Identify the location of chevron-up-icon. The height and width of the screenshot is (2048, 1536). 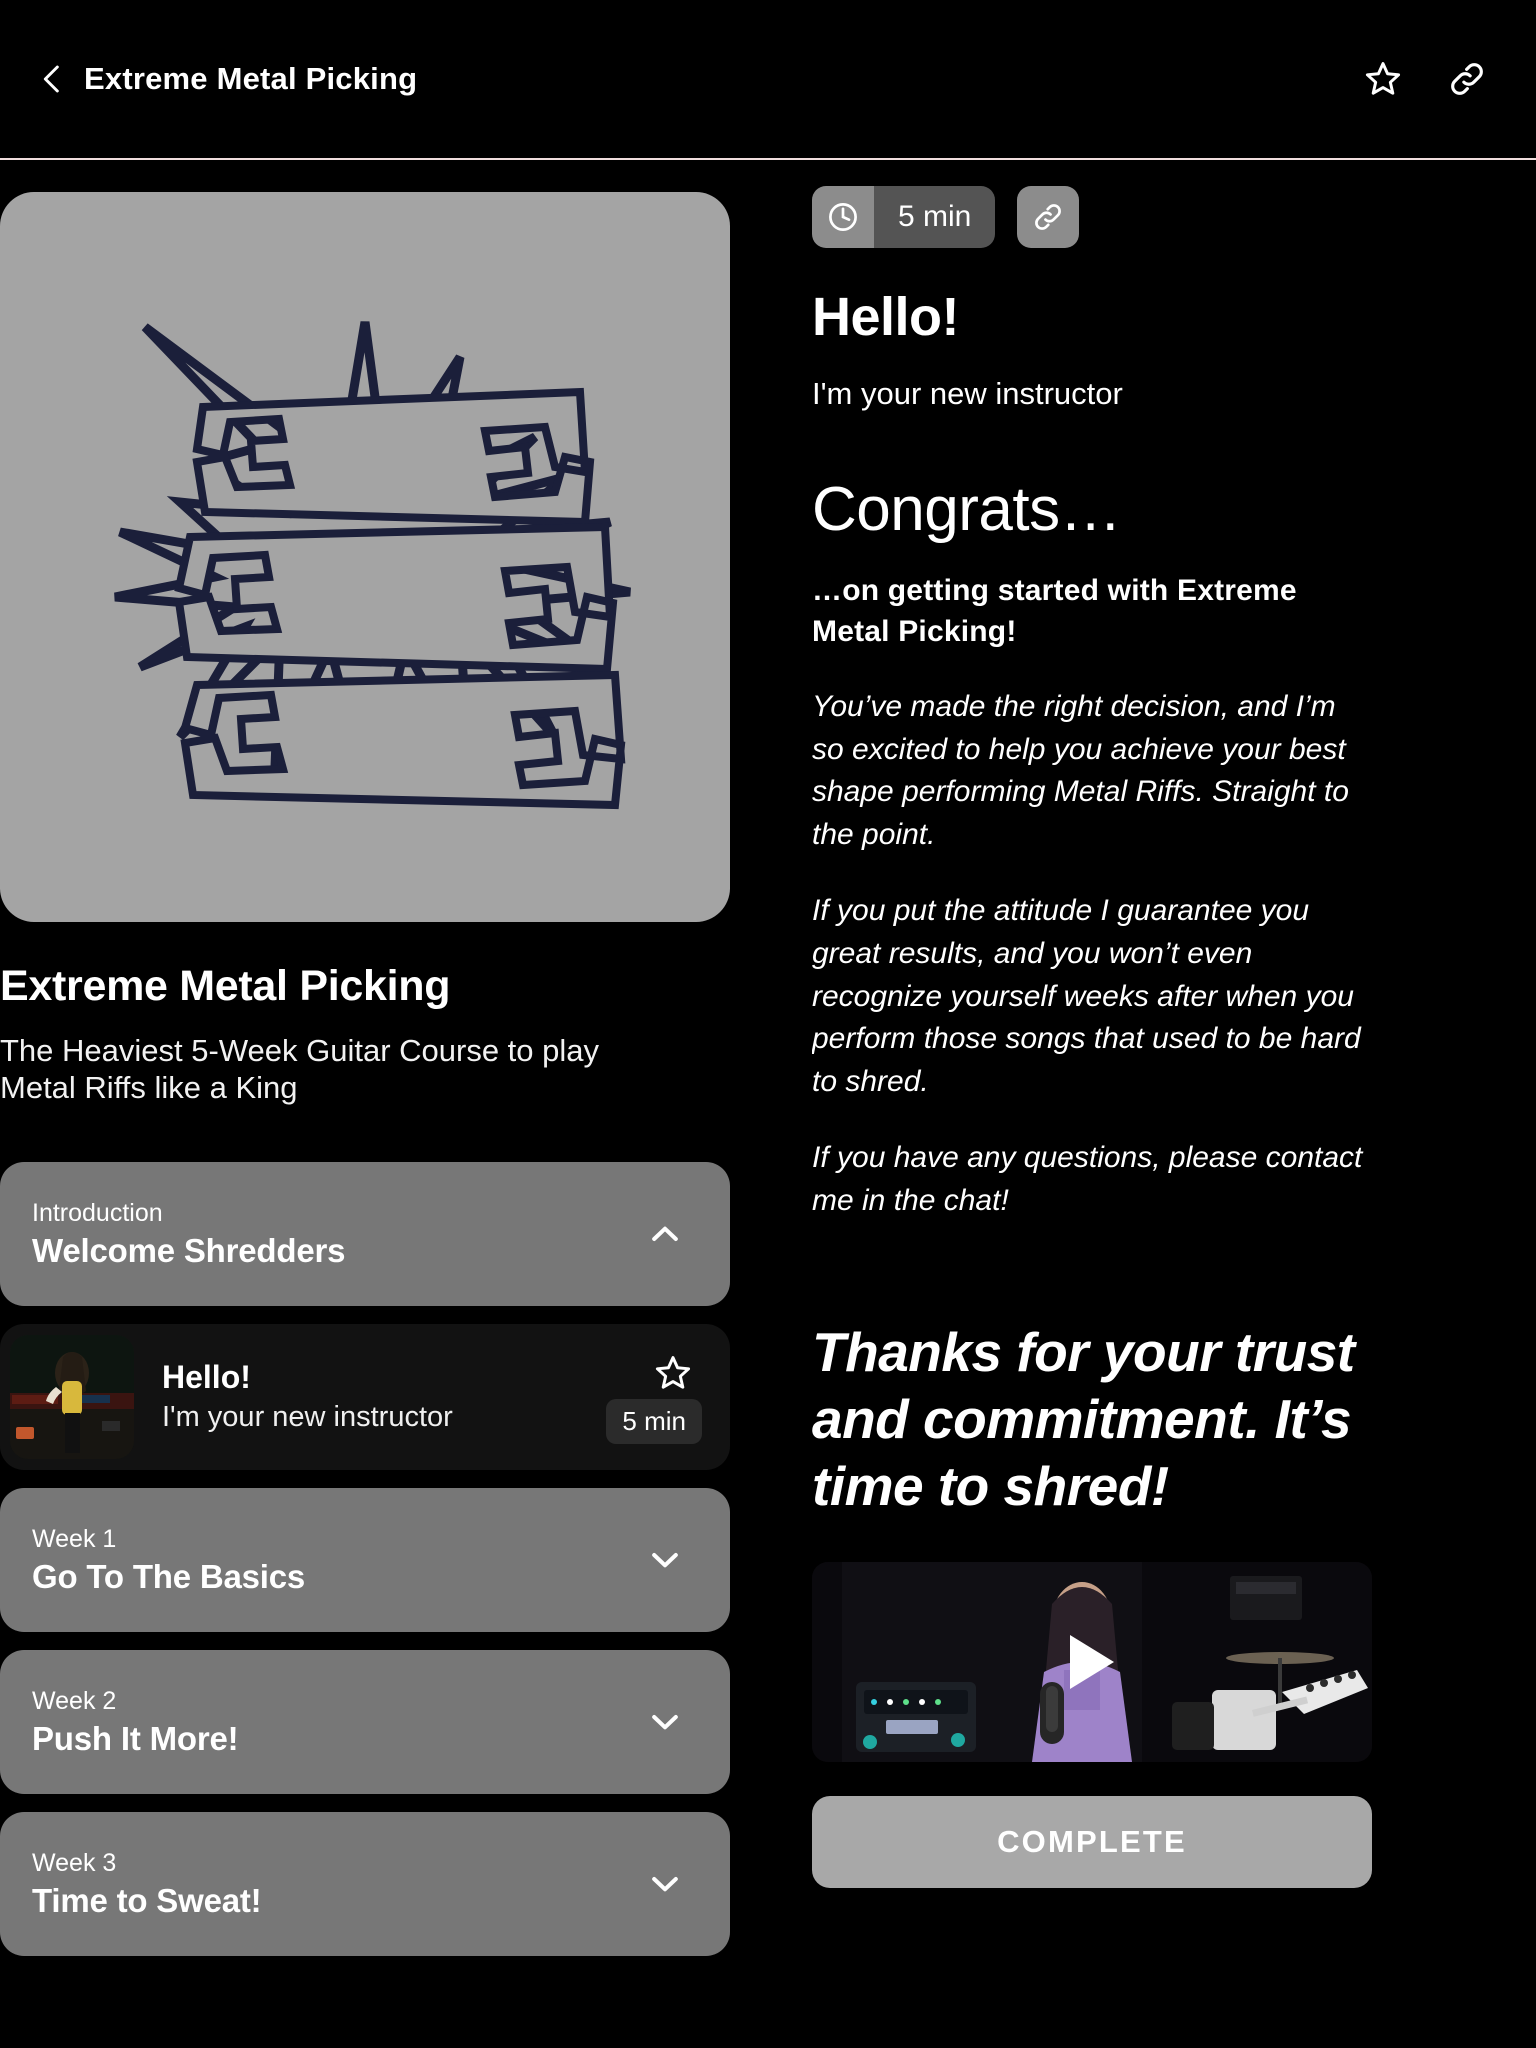
(665, 1233).